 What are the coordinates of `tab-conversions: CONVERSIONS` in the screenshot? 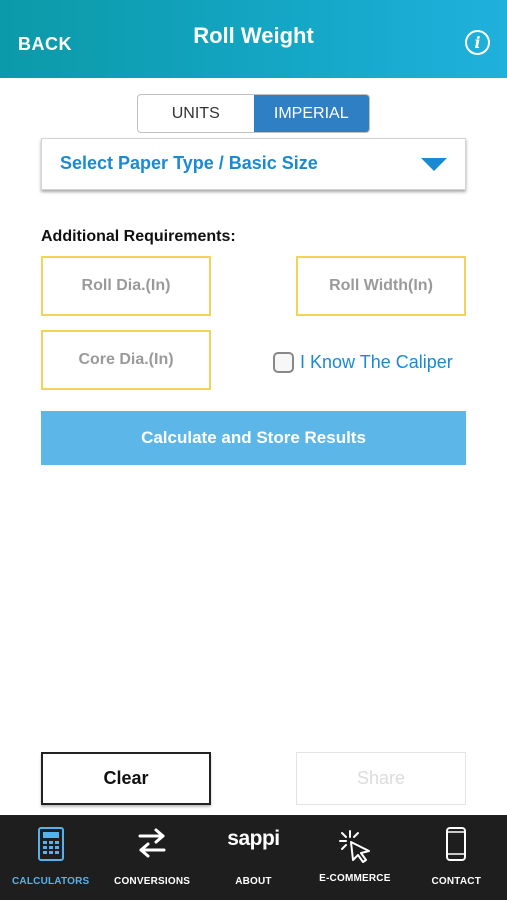 It's located at (151, 857).